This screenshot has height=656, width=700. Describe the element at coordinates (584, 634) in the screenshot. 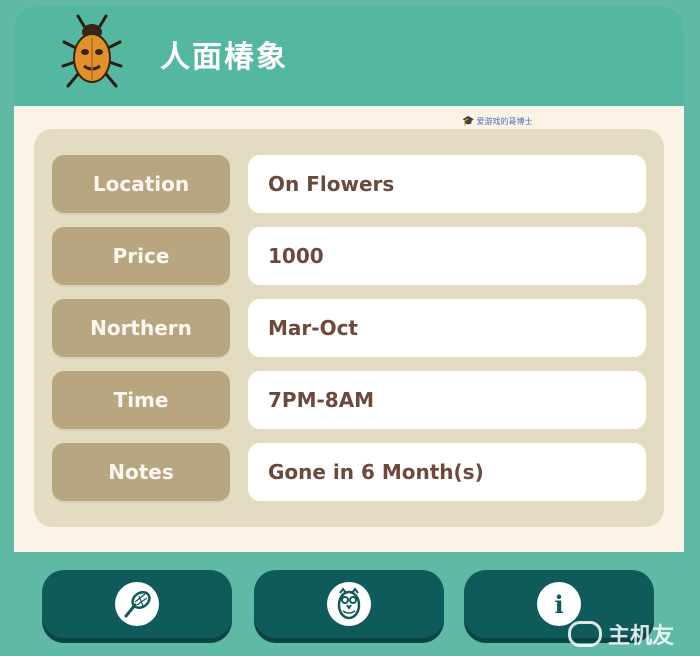

I see `gamepad-logo-icon` at that location.